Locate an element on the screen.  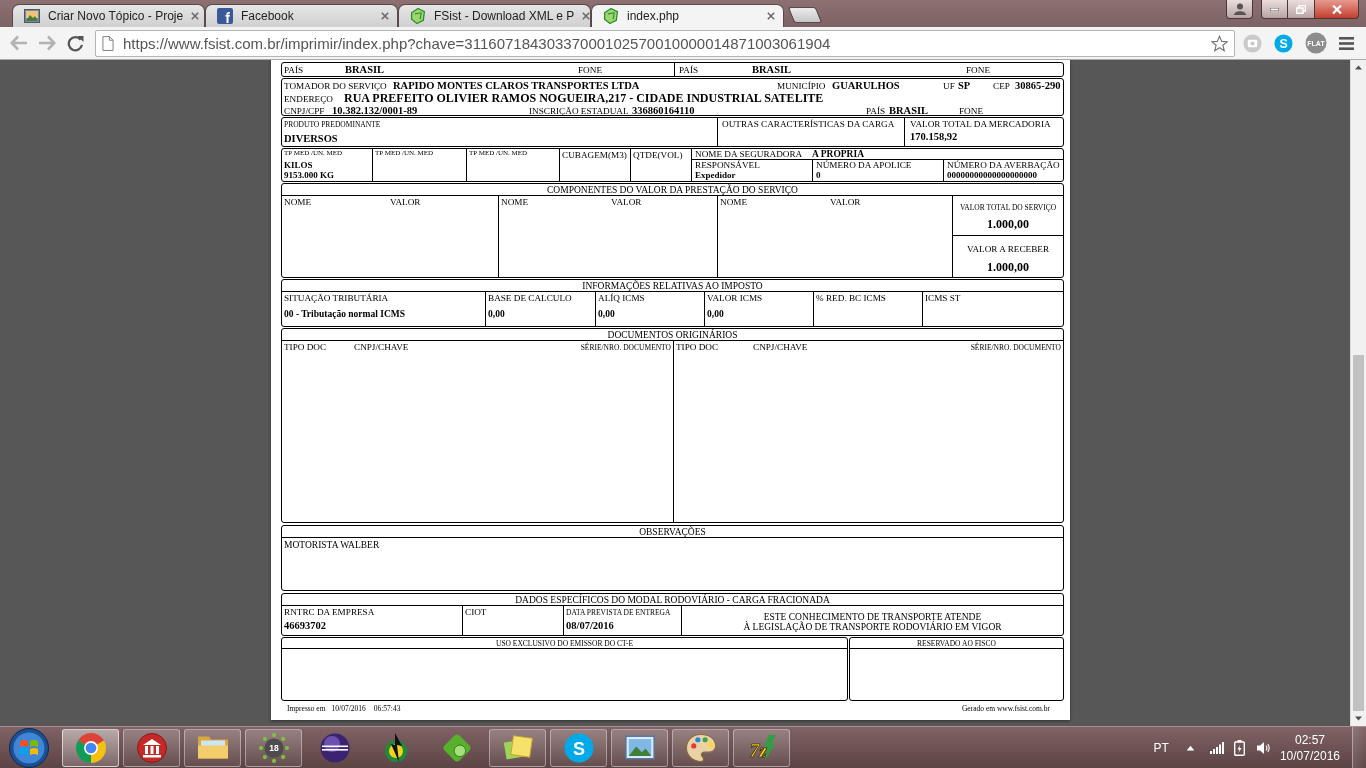
field-value: 00000000000000000000 is located at coordinates (992, 175).